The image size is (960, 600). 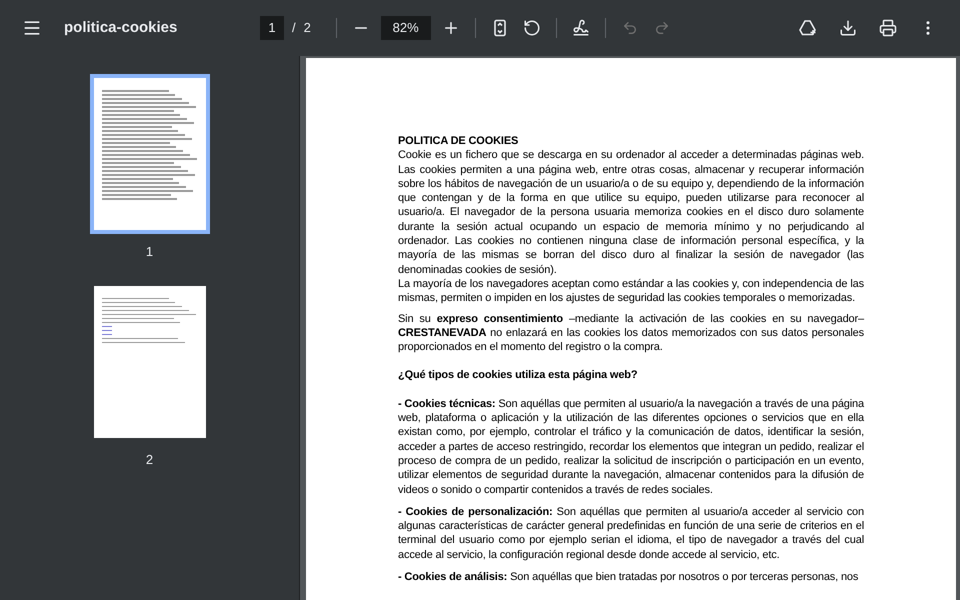 What do you see at coordinates (629, 577) in the screenshot?
I see `paragraph: - Cookies de análisis: Son aquéllas que bien tratadas por nosotros o por terceras personas, nos` at bounding box center [629, 577].